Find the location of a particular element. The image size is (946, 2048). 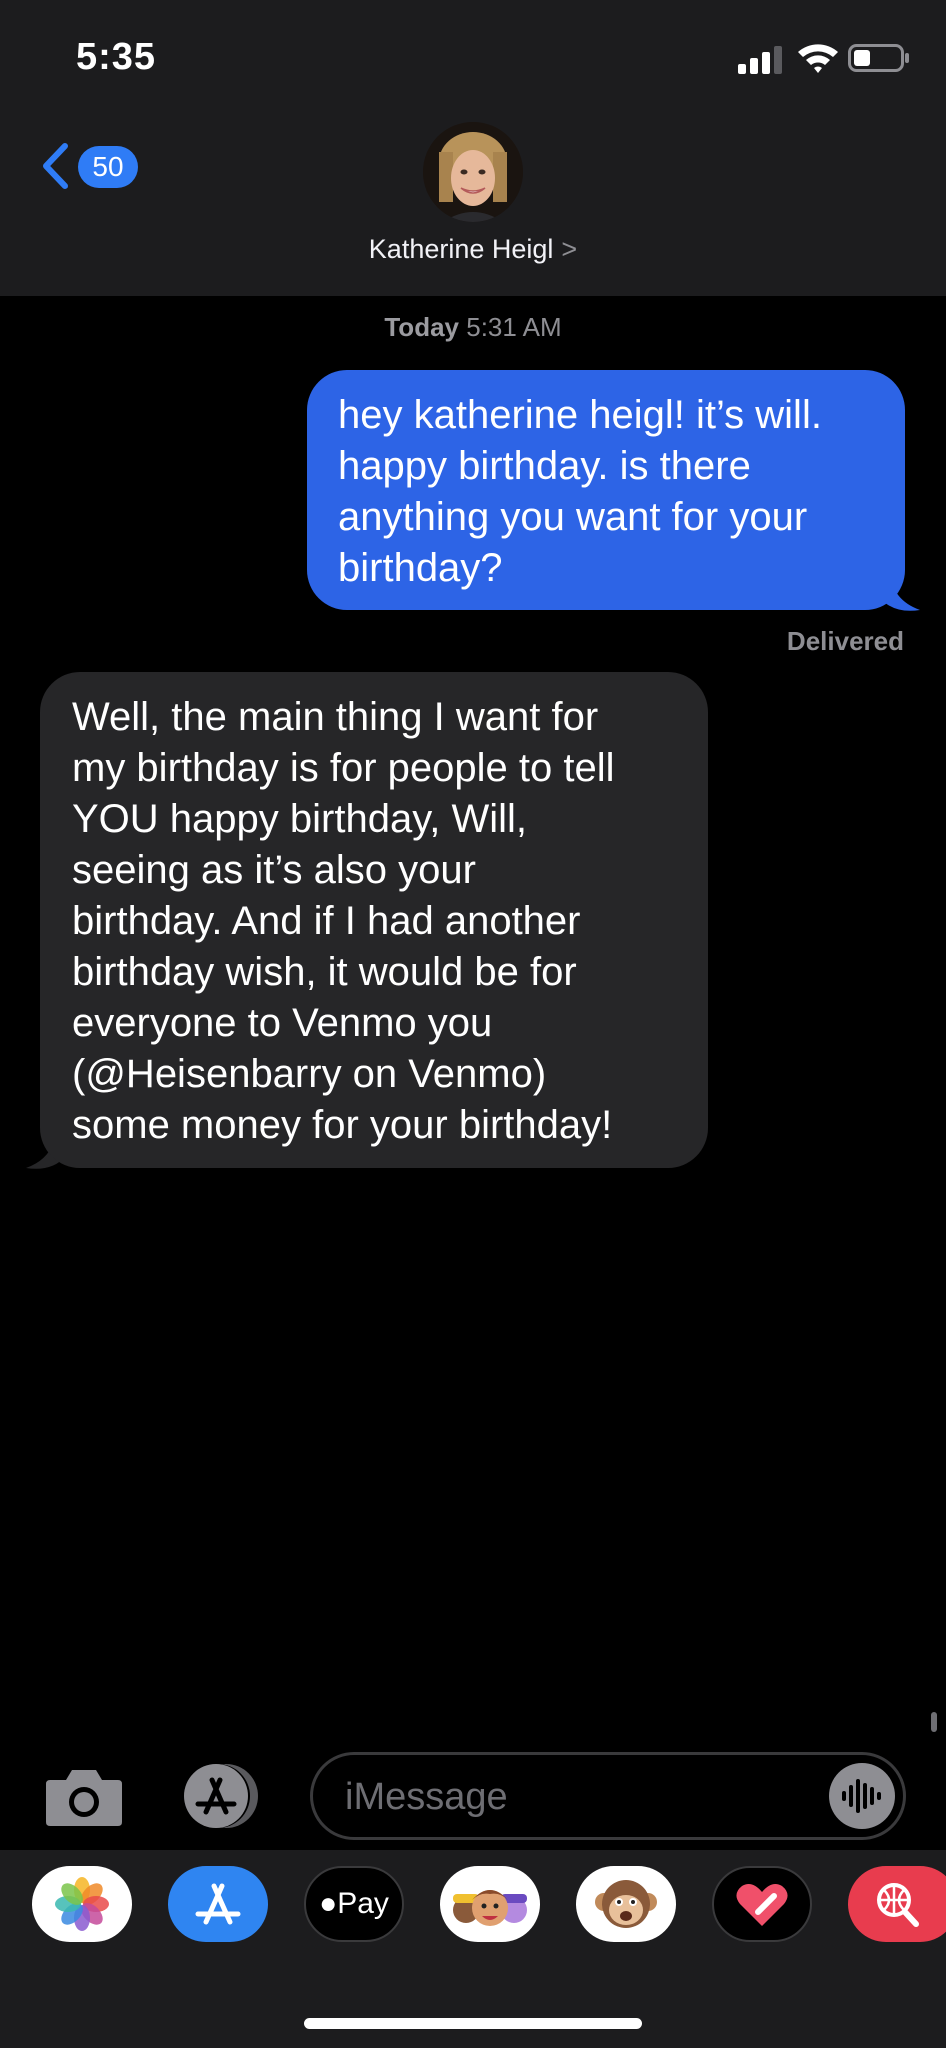

app-store-icon is located at coordinates (218, 1904).